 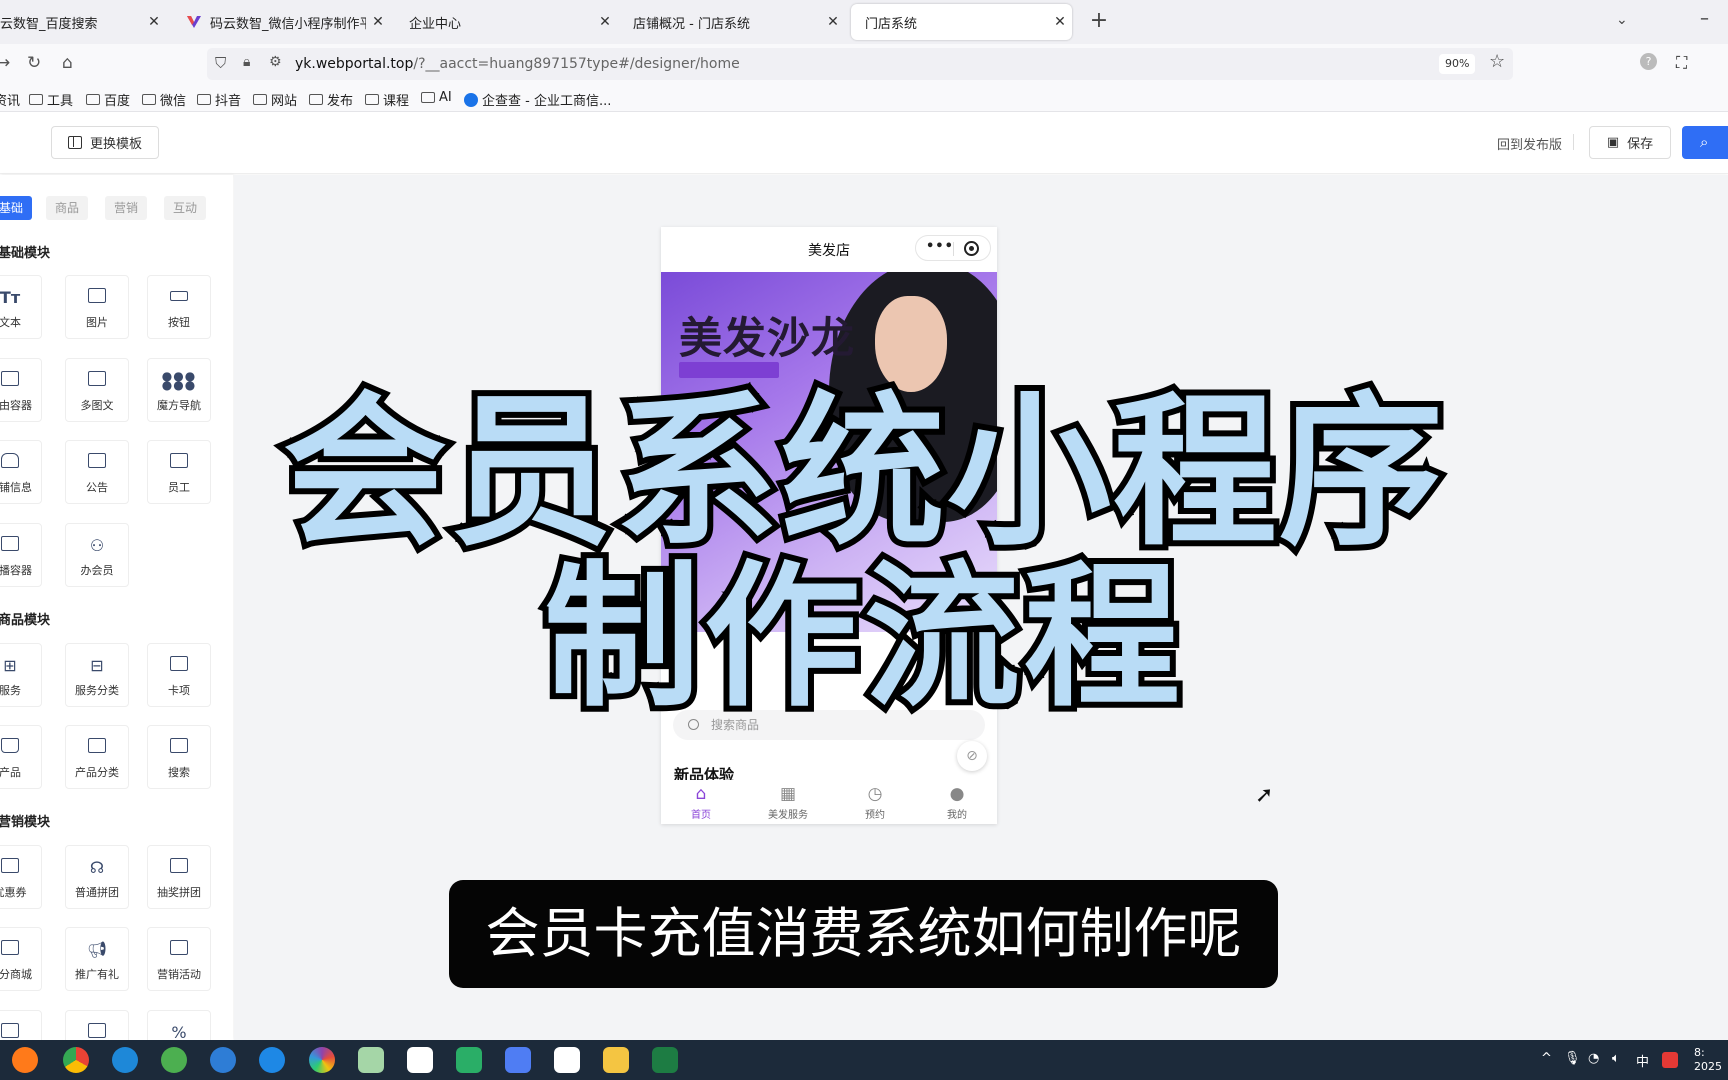 I want to click on file-explorer-icon, so click(x=616, y=1060).